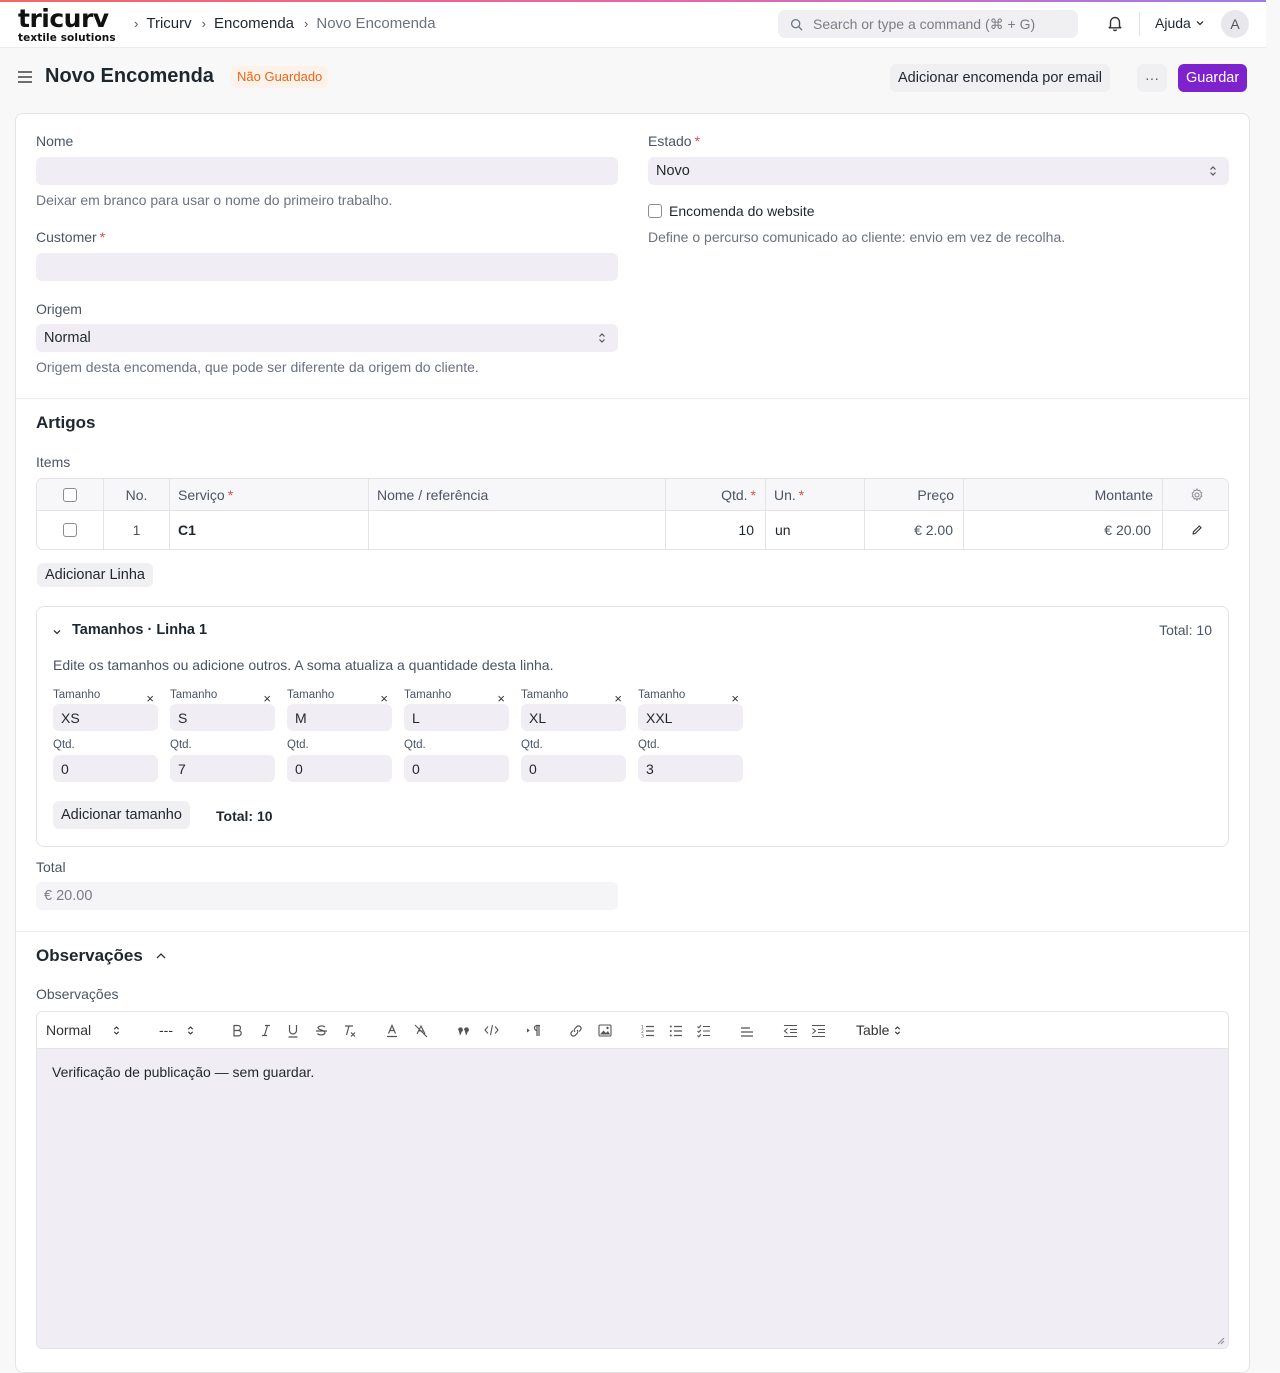 This screenshot has height=1373, width=1280. I want to click on table-row: 1 C1 10 un € 2.00 € 20.00, so click(632, 530).